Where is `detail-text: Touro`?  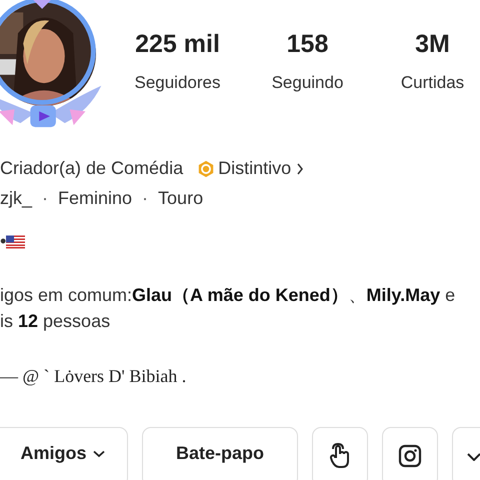 detail-text: Touro is located at coordinates (181, 198).